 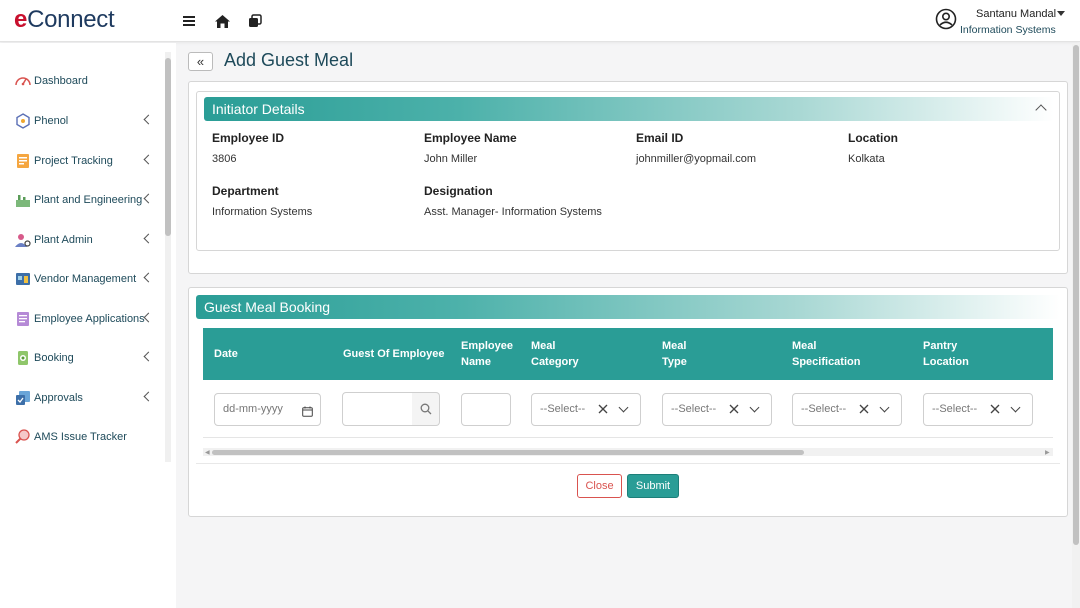 I want to click on employee-name-value: John Miller, so click(x=451, y=159).